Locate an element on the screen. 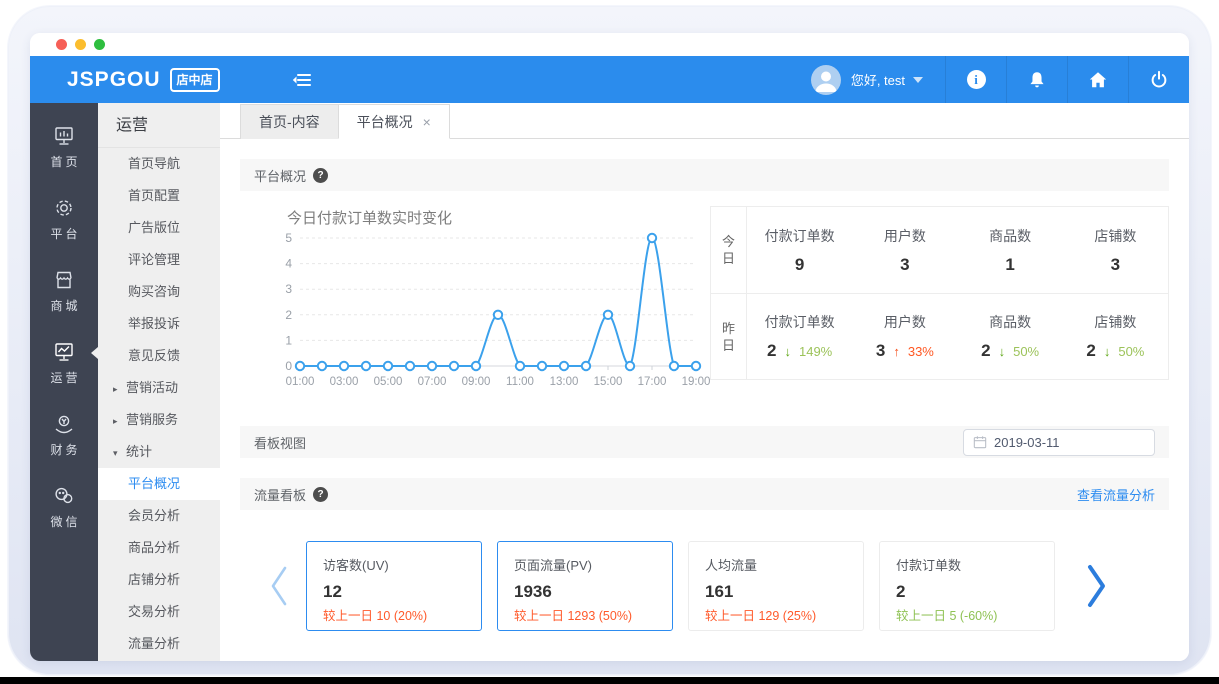  arrow-down-icon: ↓ is located at coordinates (1107, 351).